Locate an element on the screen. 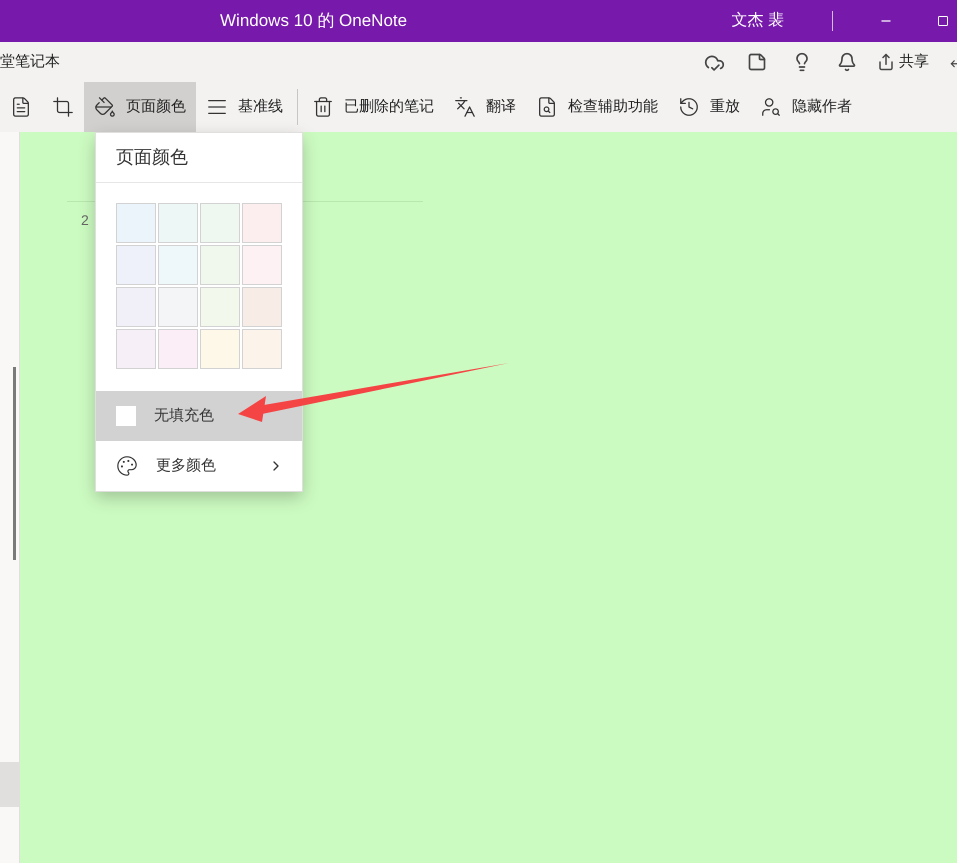 This screenshot has height=863, width=957. toolbar-button: 重放 is located at coordinates (709, 107).